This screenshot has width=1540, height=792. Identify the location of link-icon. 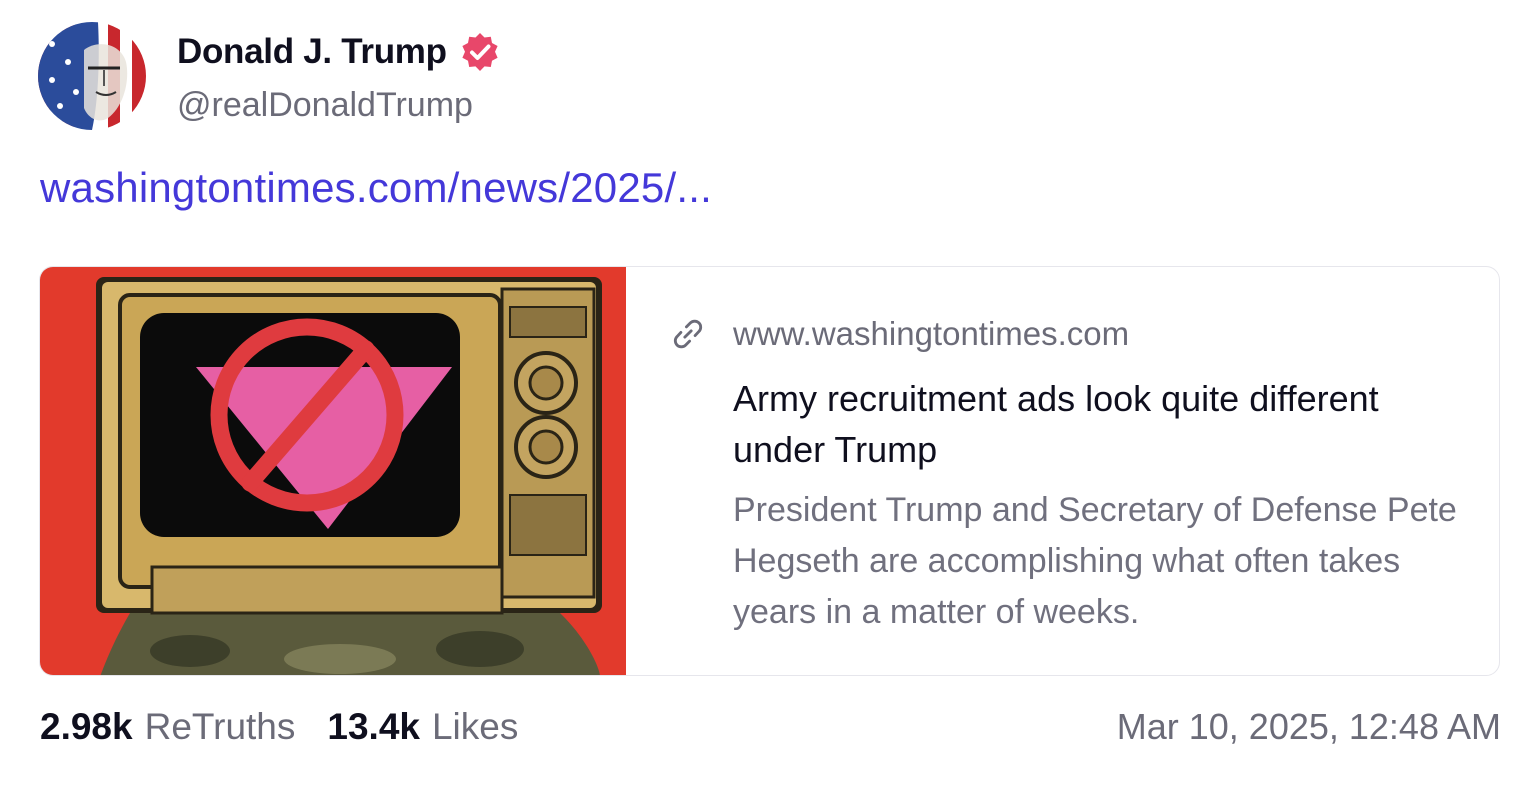
(688, 334).